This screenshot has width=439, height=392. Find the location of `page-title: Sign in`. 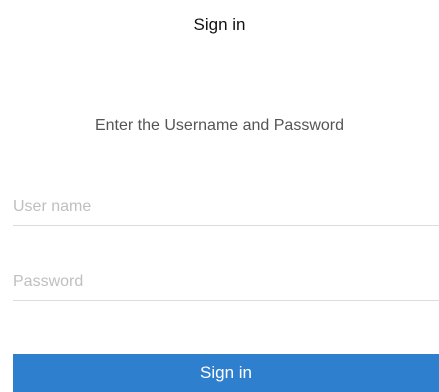

page-title: Sign in is located at coordinates (219, 24).